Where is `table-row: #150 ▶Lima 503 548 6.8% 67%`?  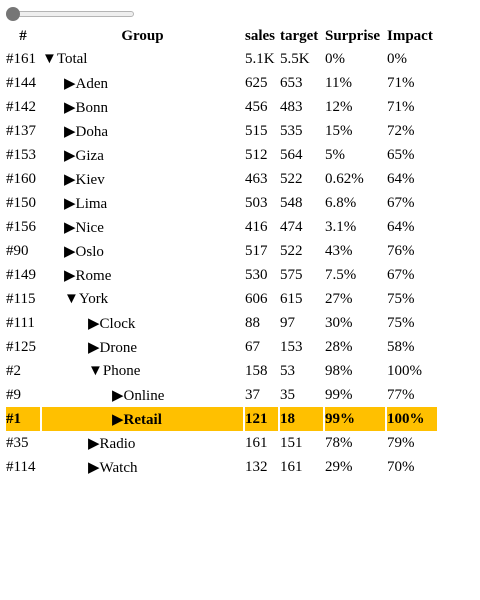 table-row: #150 ▶Lima 503 548 6.8% 67% is located at coordinates (221, 203).